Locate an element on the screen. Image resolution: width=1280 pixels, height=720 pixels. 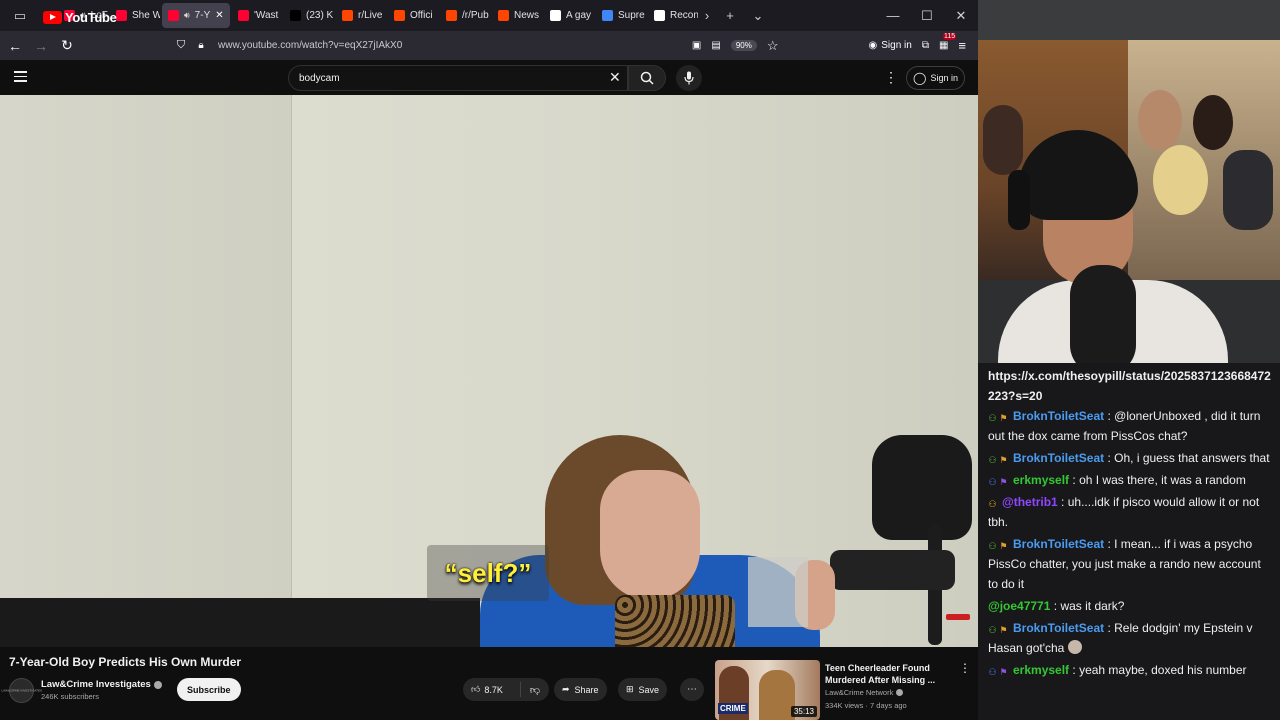
minimize-icon: — is located at coordinates (893, 15).